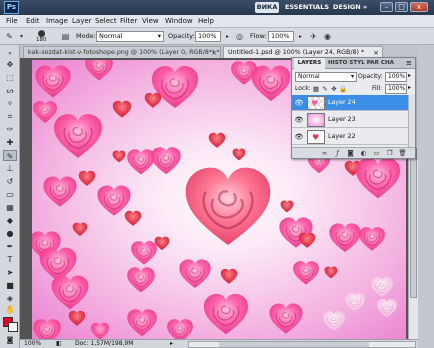 The height and width of the screenshot is (348, 434). Describe the element at coordinates (181, 36) in the screenshot. I see `opacity-label: Opacity:` at that location.